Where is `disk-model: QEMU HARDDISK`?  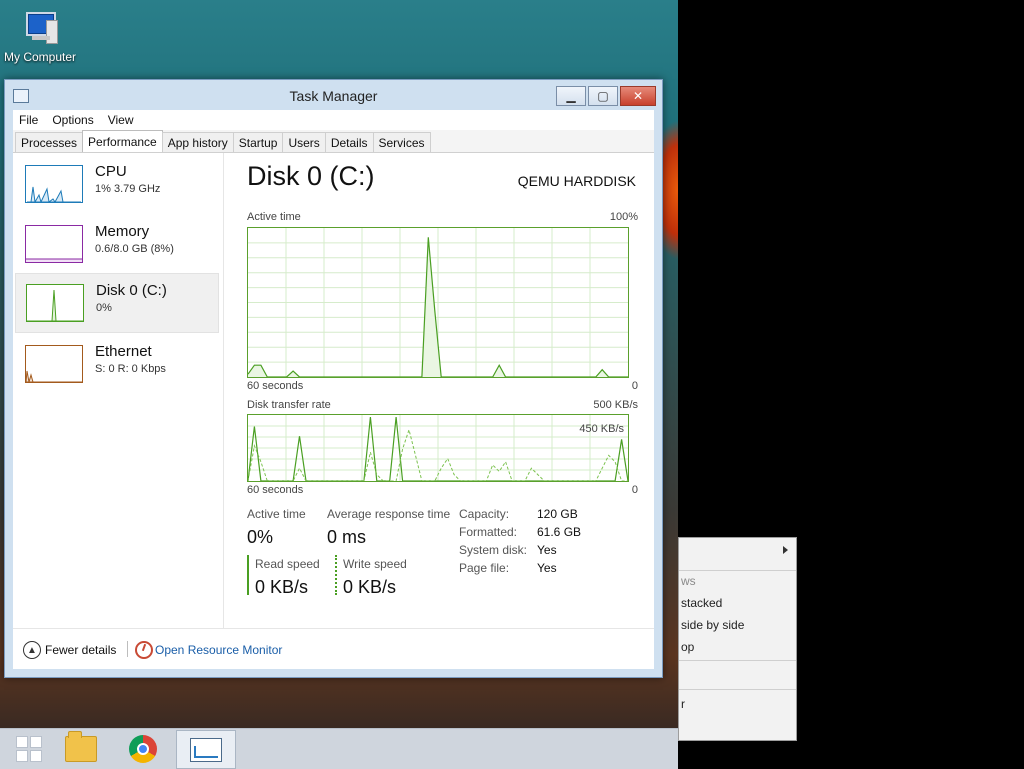
disk-model: QEMU HARDDISK is located at coordinates (576, 181).